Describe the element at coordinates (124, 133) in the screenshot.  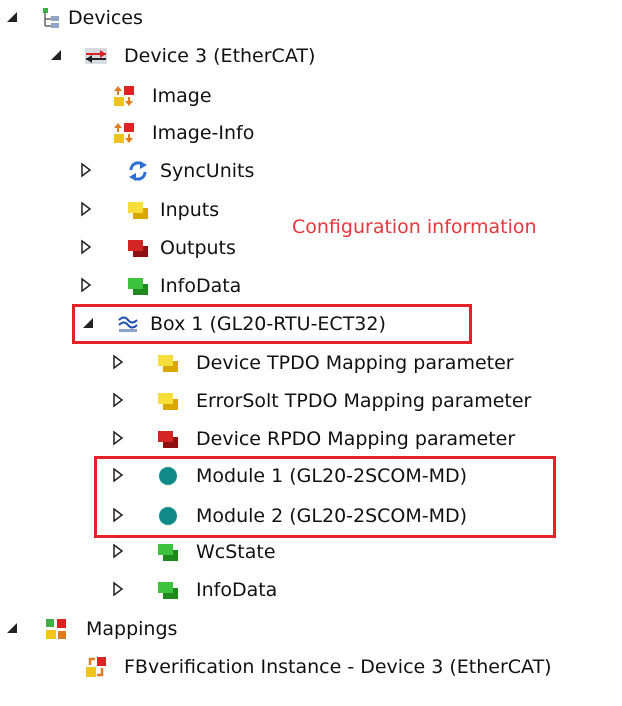
I see `image-info-icon` at that location.